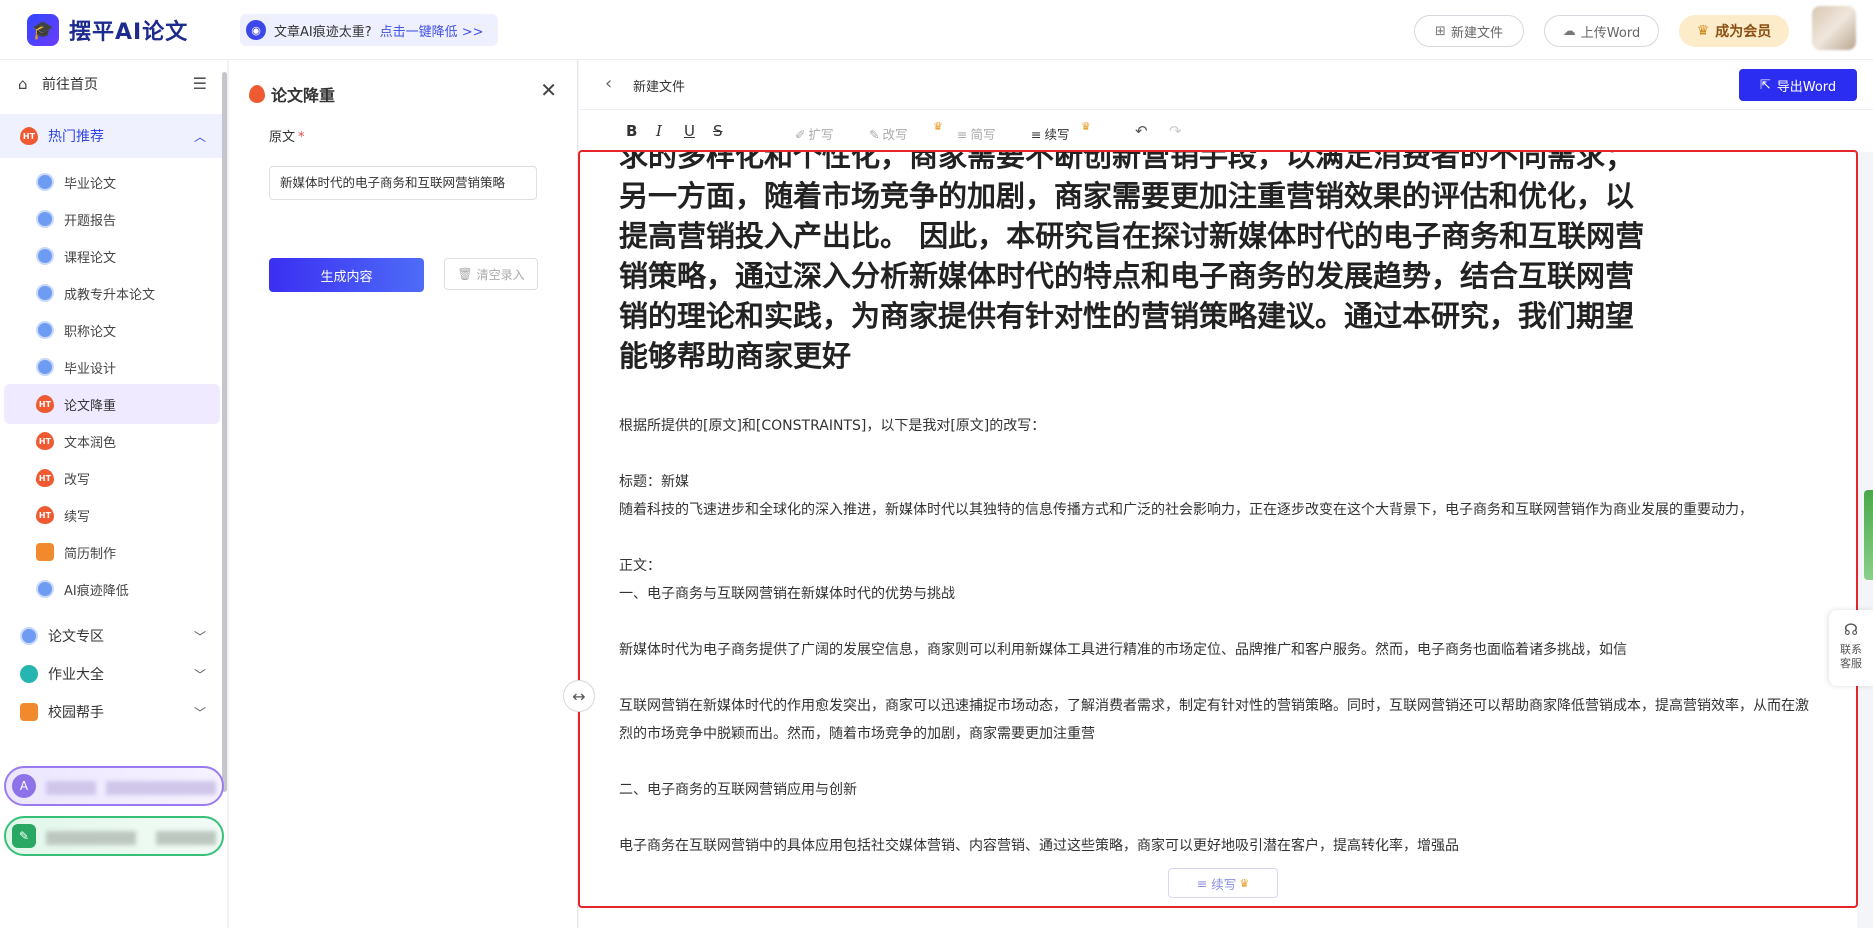 The image size is (1873, 928). I want to click on menu-collapse-icon: ☰, so click(200, 83).